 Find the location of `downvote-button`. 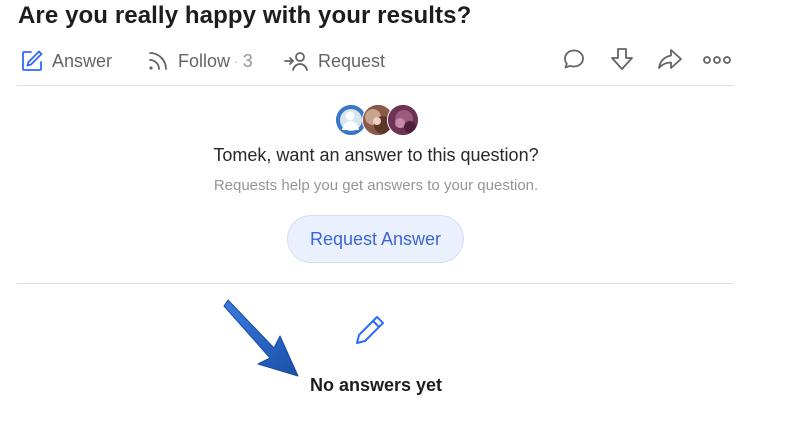

downvote-button is located at coordinates (622, 61).